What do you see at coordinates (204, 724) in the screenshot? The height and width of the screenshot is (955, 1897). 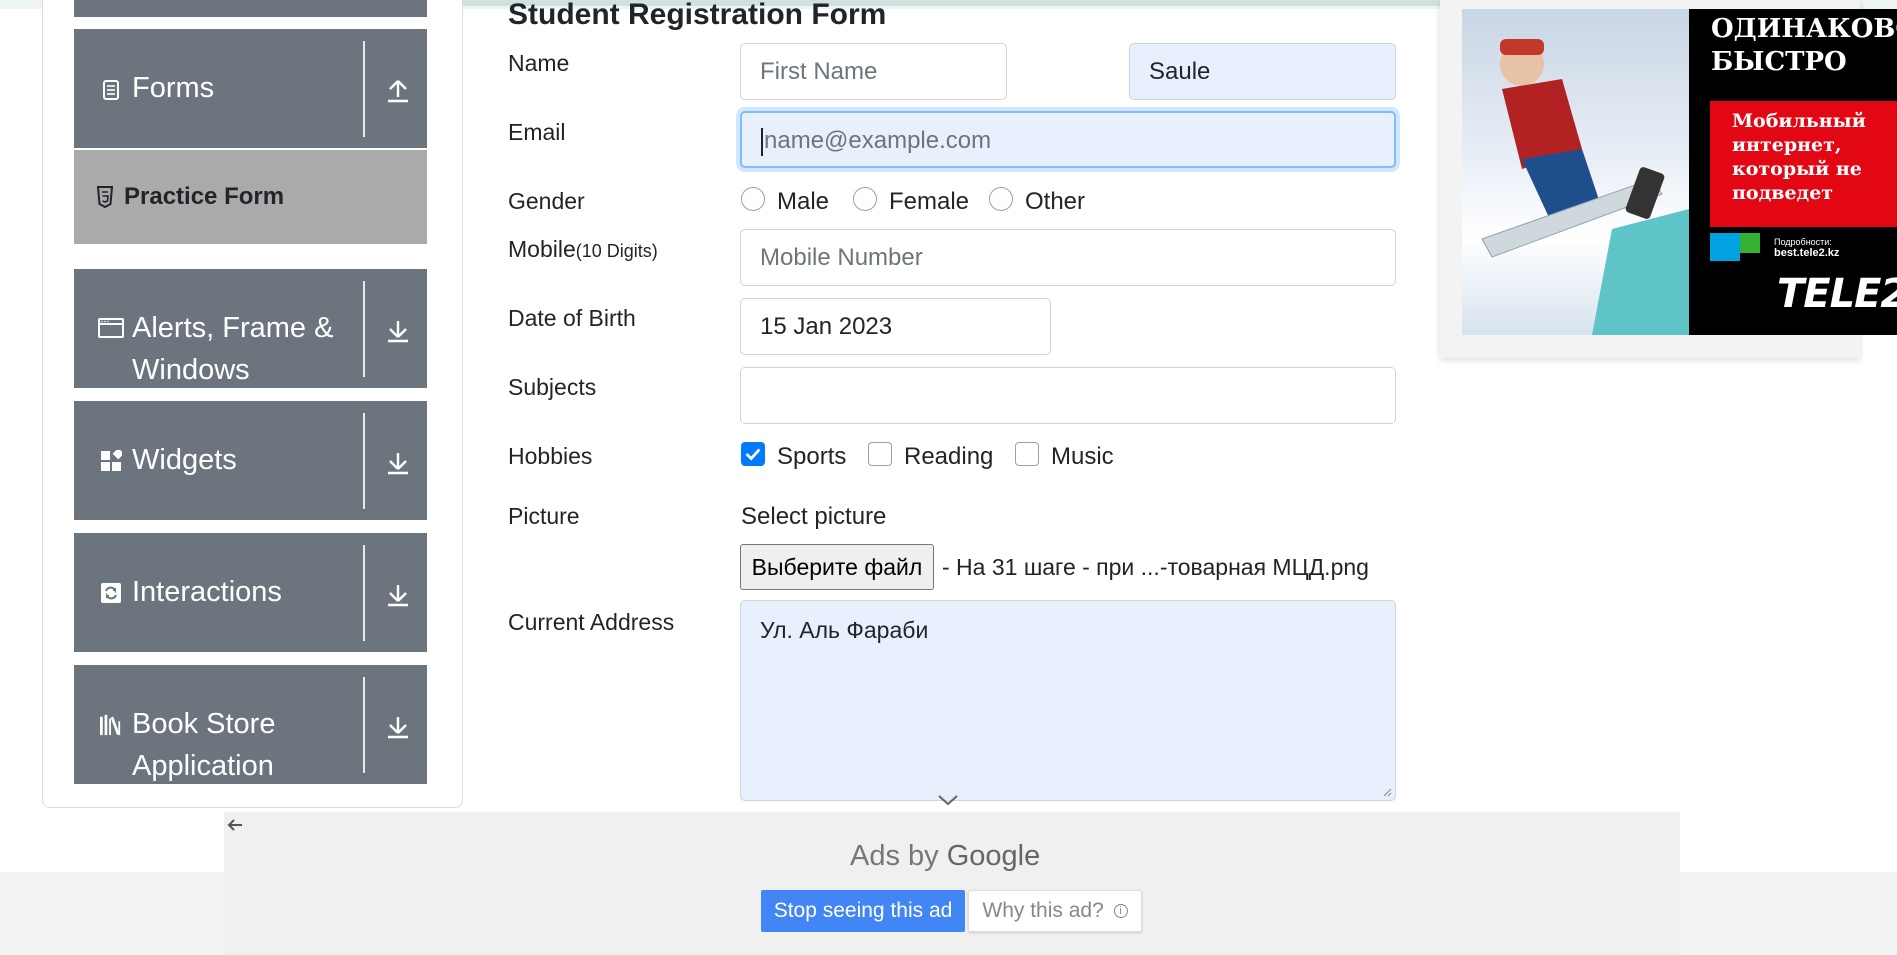 I see `sidebar-group-title: Book Store` at bounding box center [204, 724].